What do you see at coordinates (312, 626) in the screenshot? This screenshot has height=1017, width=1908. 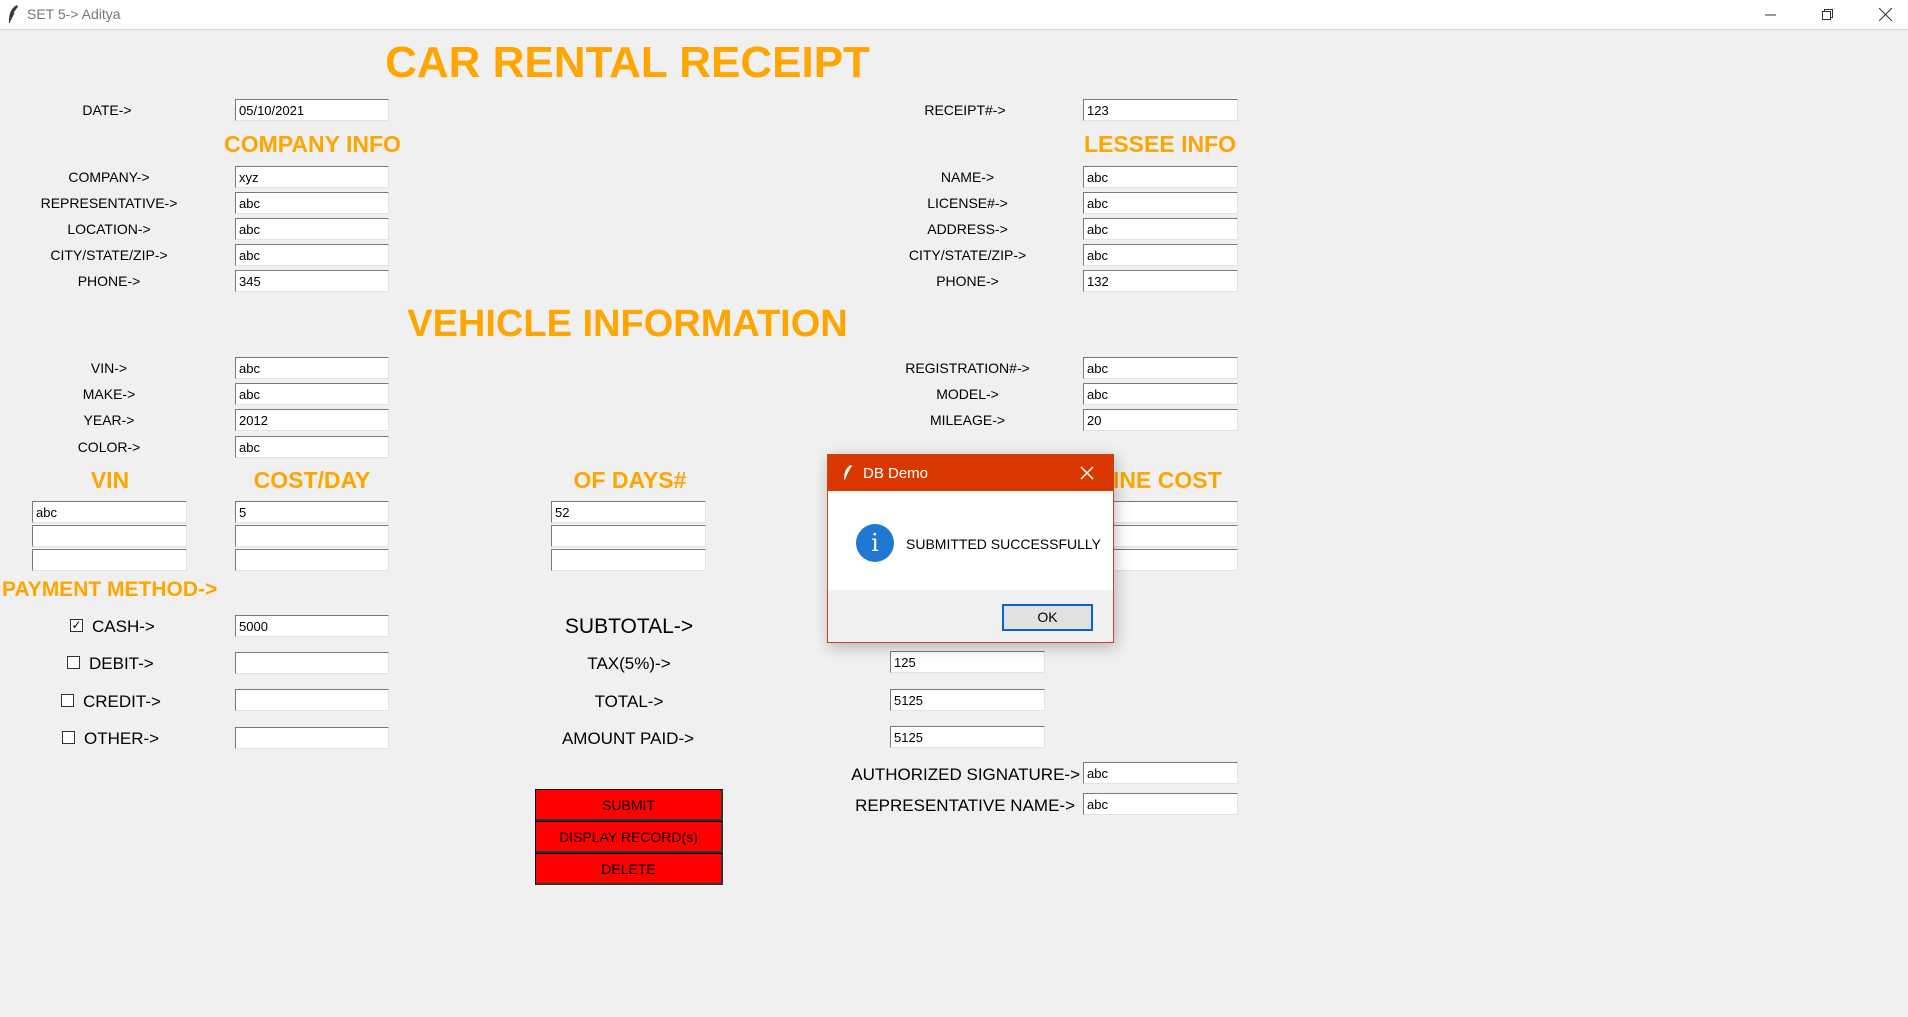 I see `cash-amount-field: 5000` at bounding box center [312, 626].